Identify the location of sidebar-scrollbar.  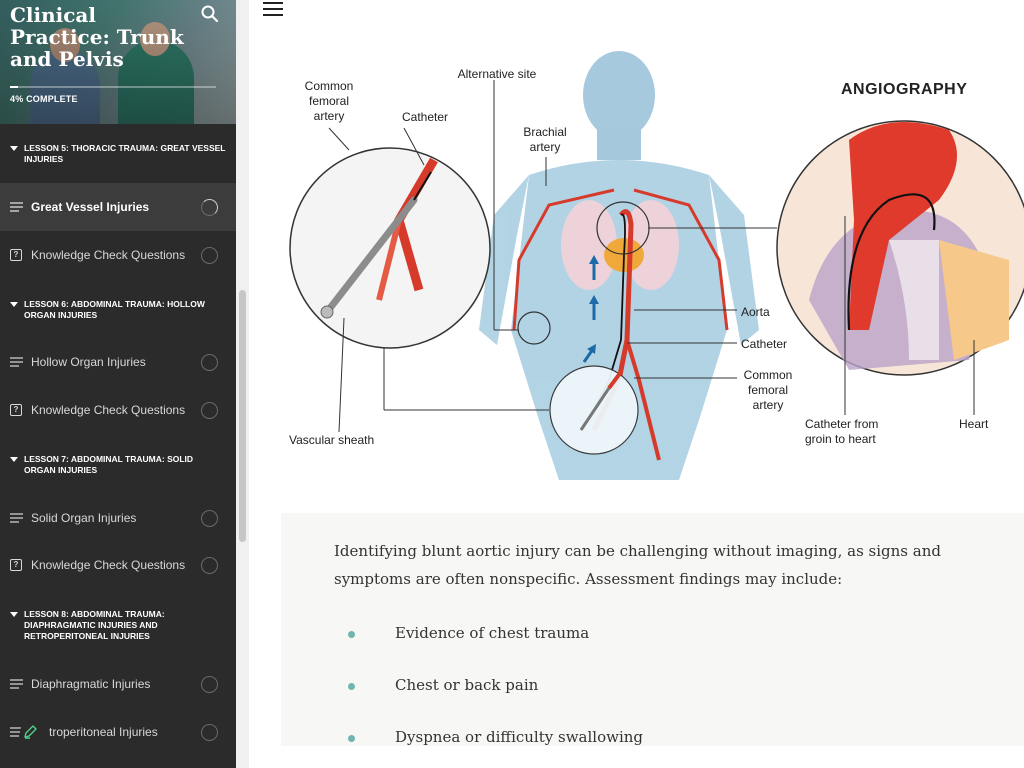
(242, 384).